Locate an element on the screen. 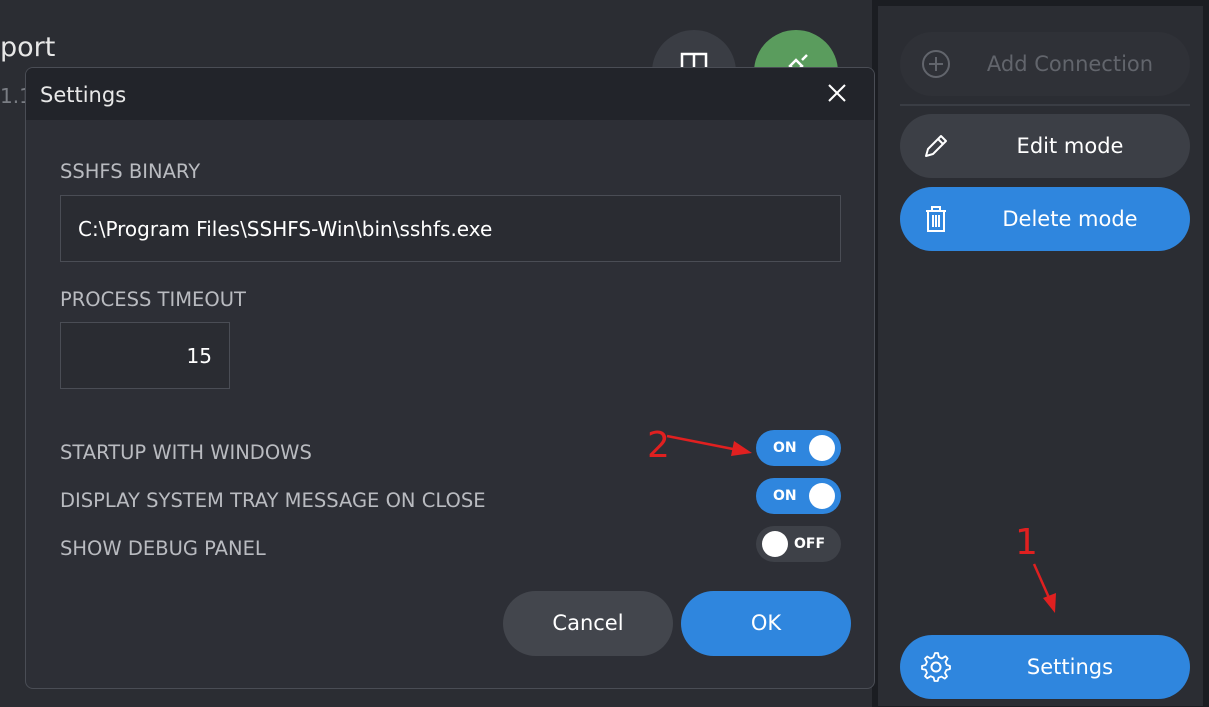 The width and height of the screenshot is (1209, 707). debug-panel-label: SHOW DEBUG PANEL is located at coordinates (163, 548).